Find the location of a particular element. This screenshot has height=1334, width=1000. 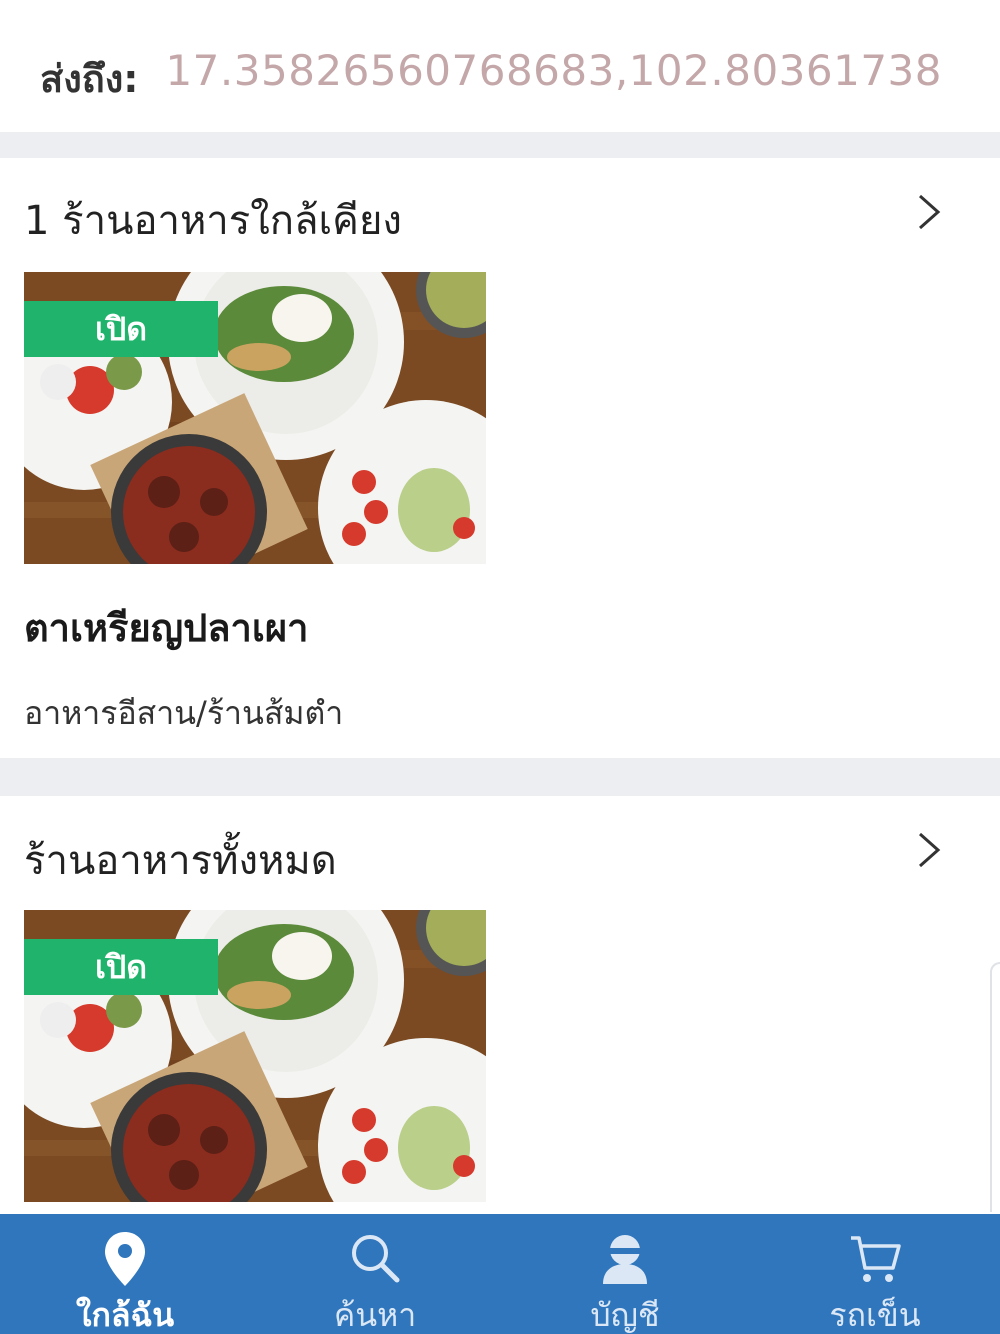

tab-search: ค้นหา is located at coordinates (375, 1274).